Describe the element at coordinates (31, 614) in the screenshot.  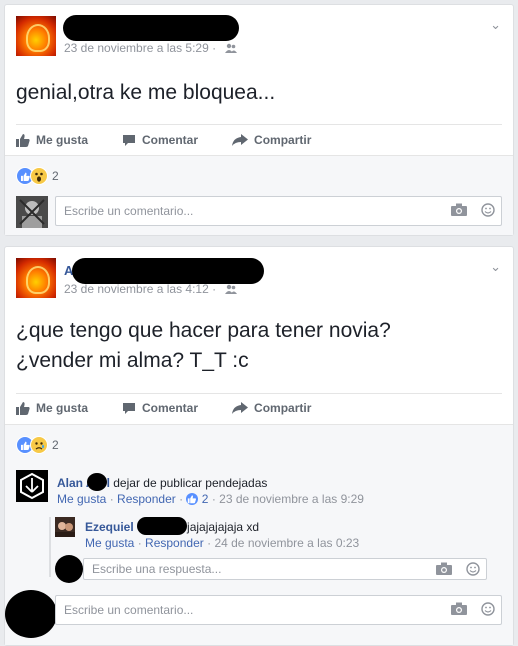
I see `redacted-user-avatar` at that location.